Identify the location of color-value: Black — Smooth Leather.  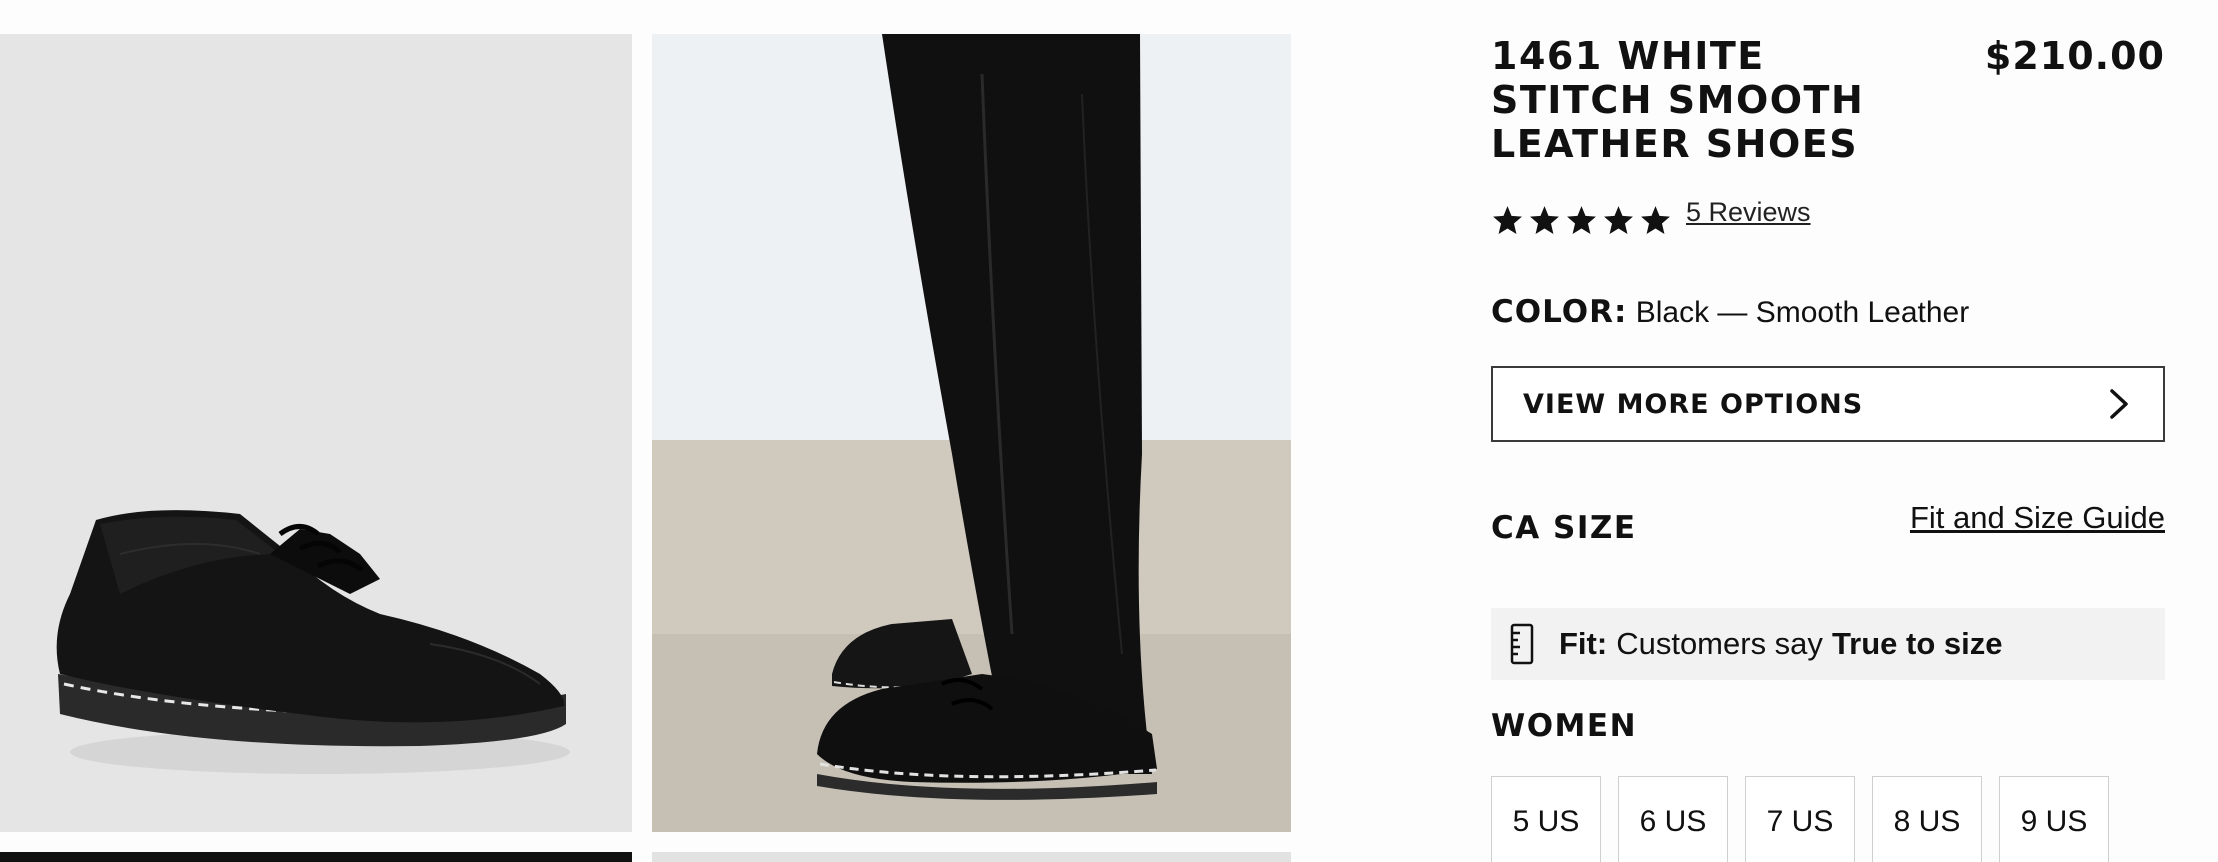
(1802, 312).